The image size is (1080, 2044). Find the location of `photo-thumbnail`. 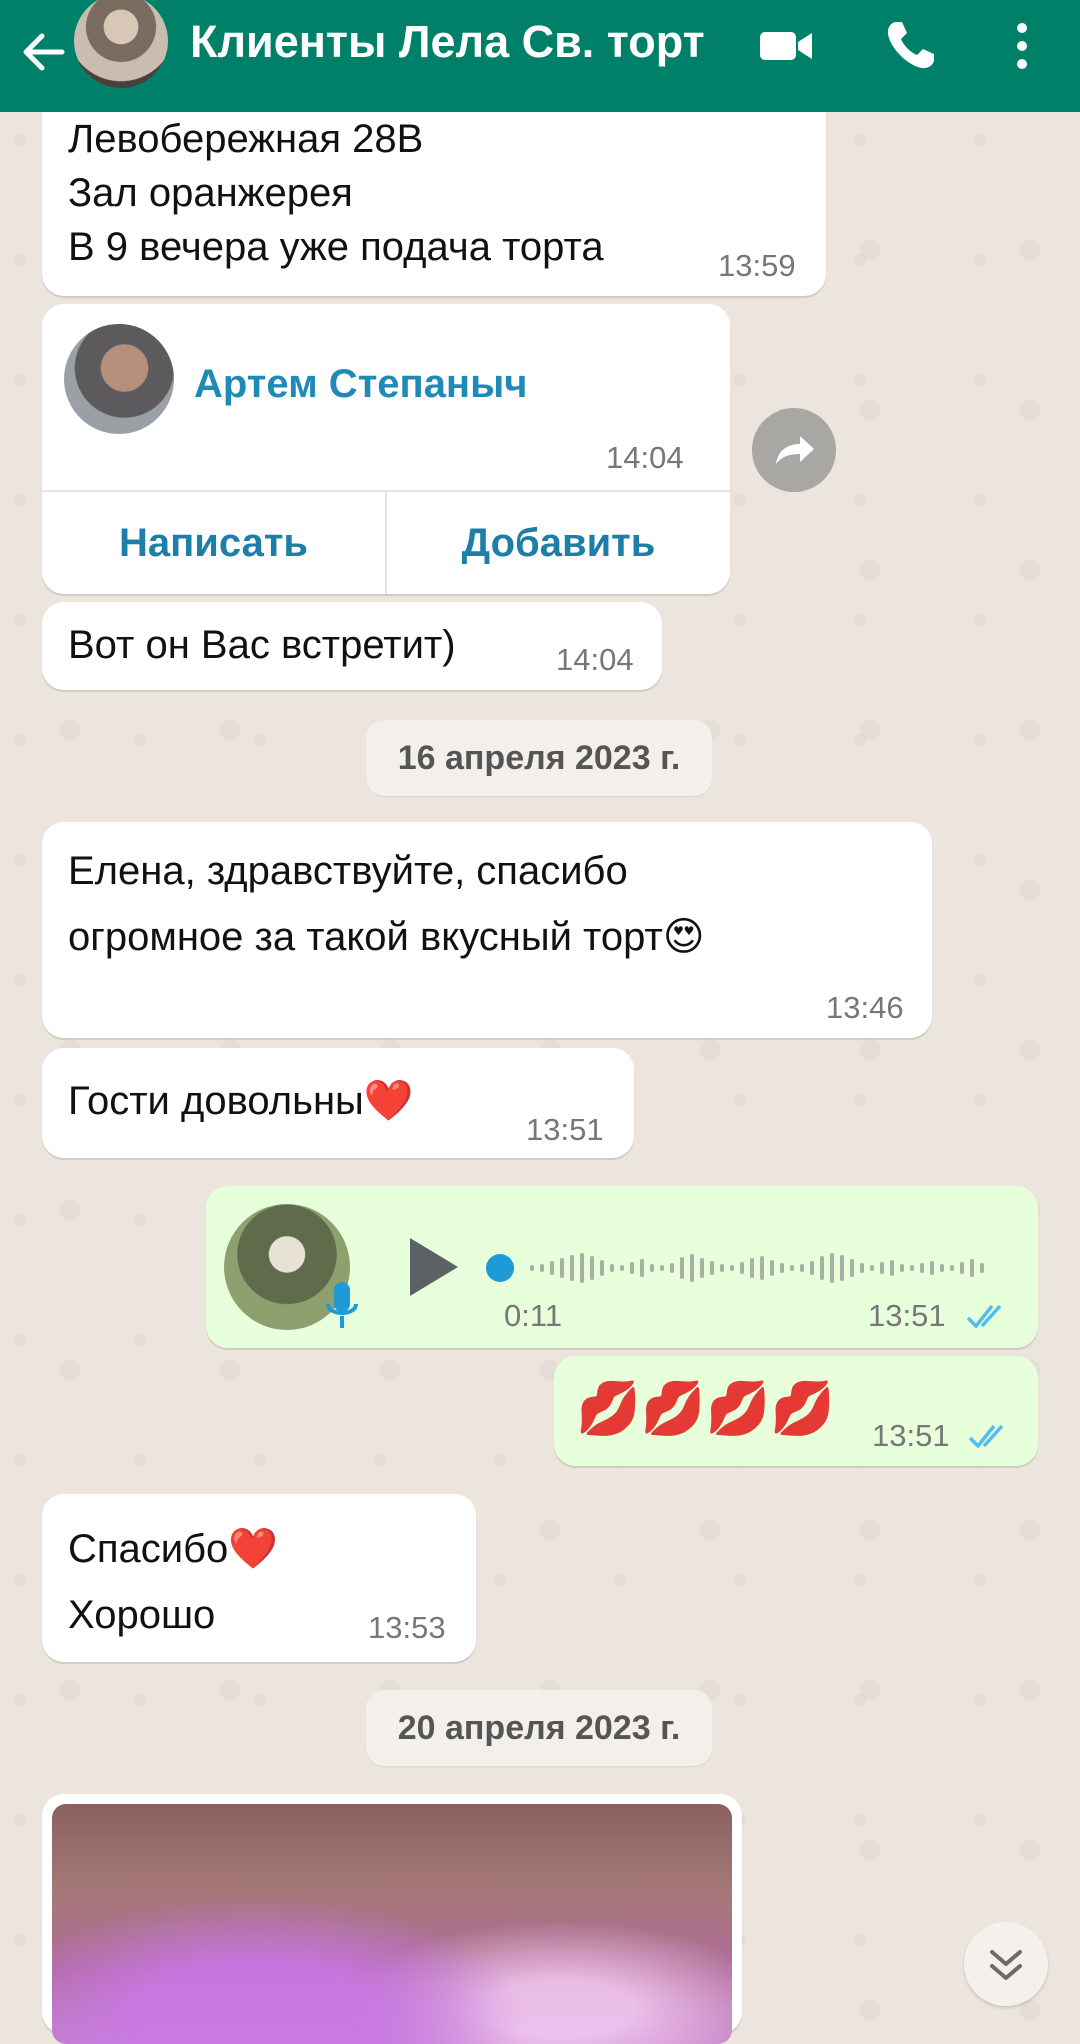

photo-thumbnail is located at coordinates (392, 1924).